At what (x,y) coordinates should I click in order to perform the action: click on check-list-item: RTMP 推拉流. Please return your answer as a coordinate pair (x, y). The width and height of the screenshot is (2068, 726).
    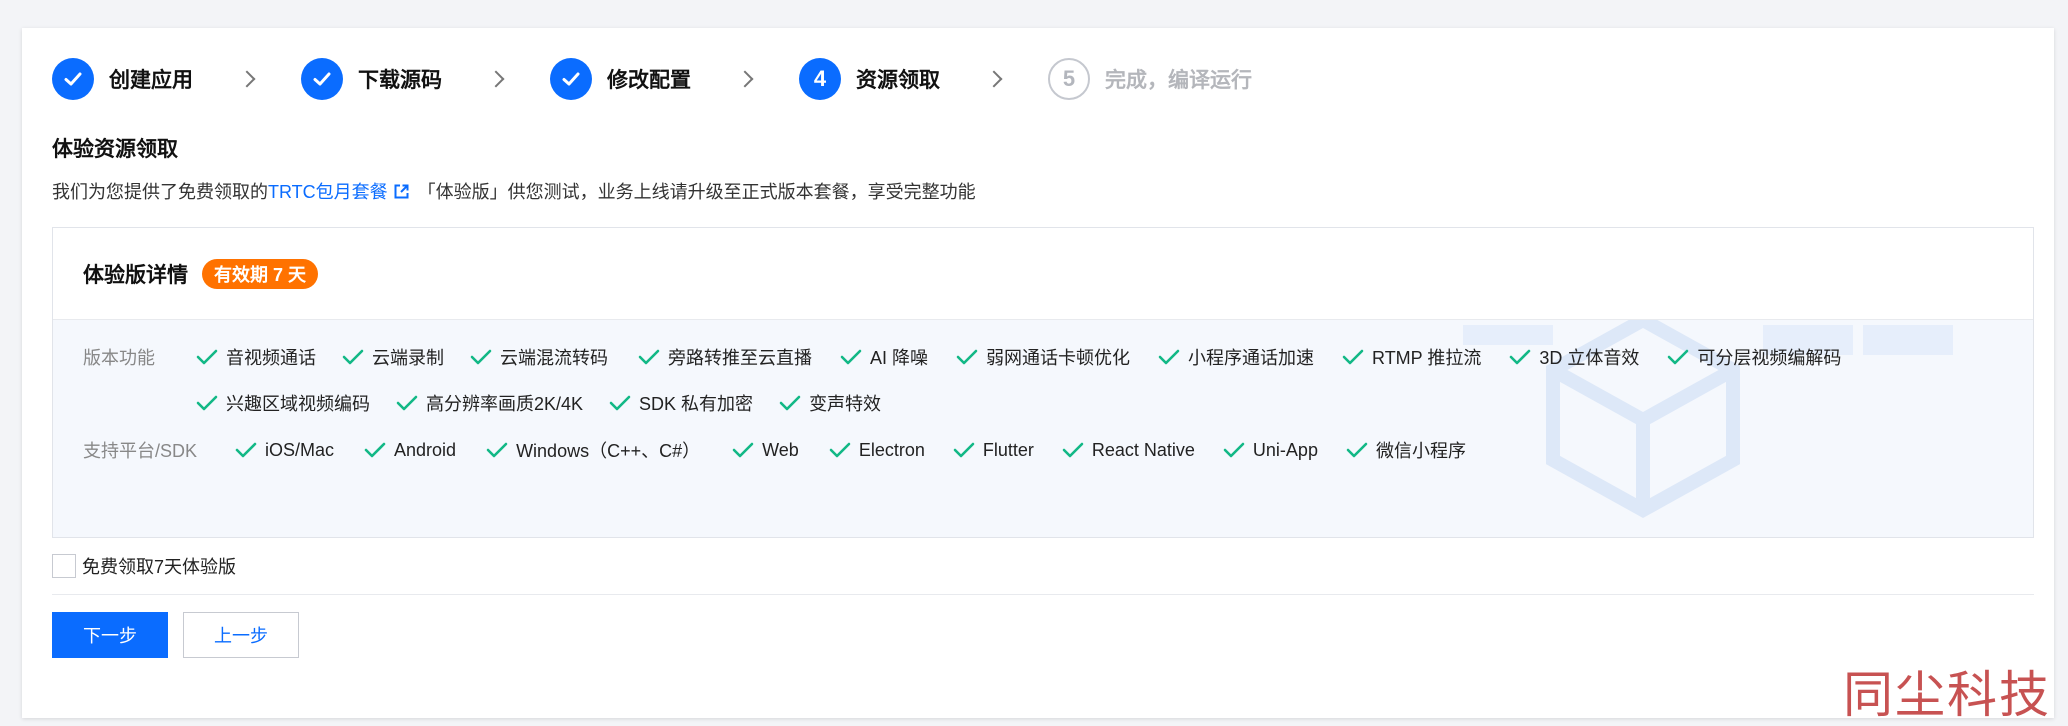
    Looking at the image, I should click on (1411, 357).